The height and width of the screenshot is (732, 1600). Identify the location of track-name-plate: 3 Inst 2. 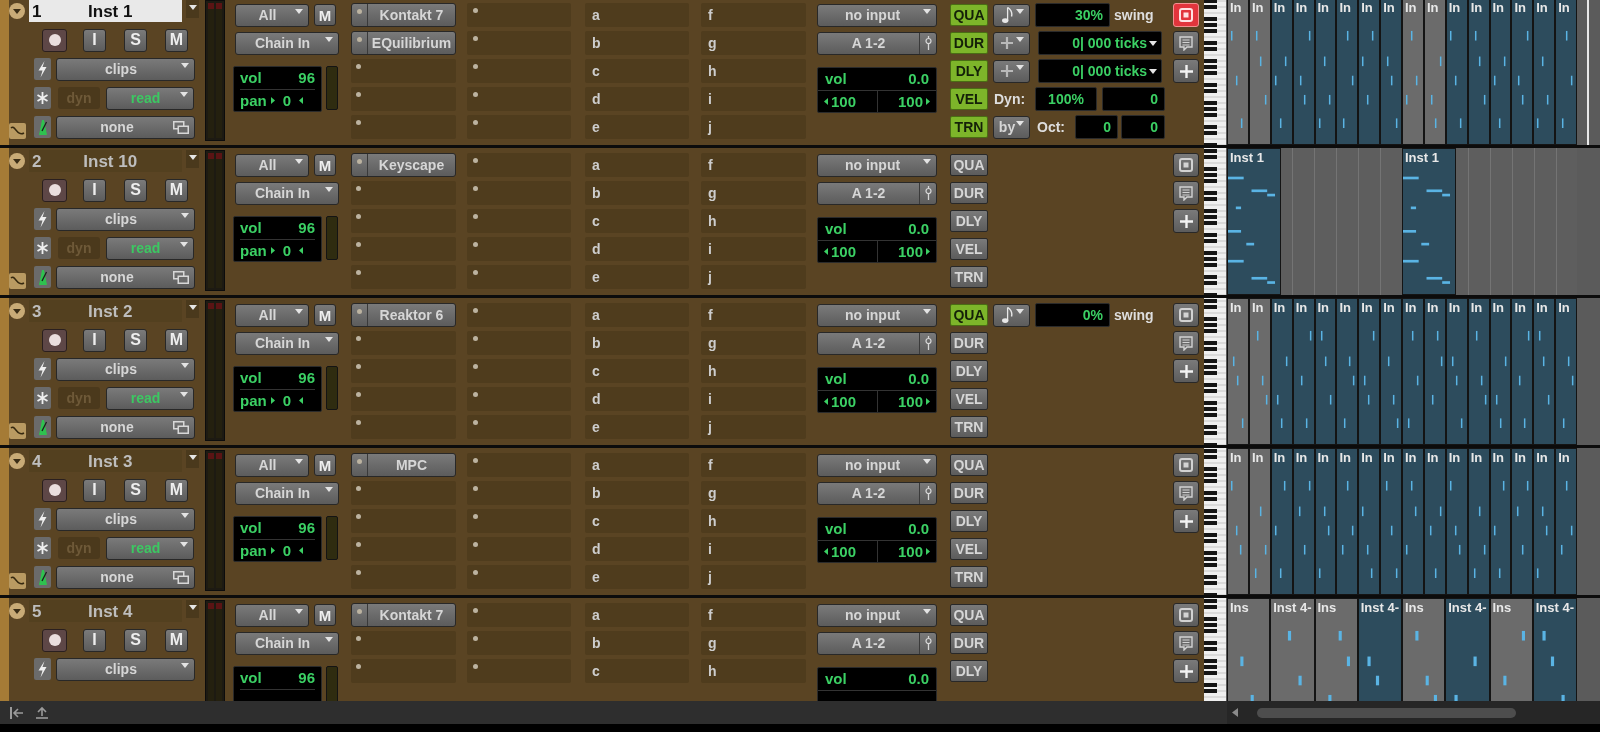
(105, 311).